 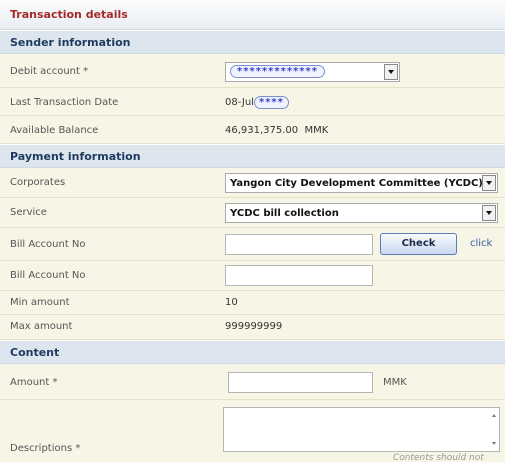 What do you see at coordinates (252, 352) in the screenshot?
I see `content-section-header: Content` at bounding box center [252, 352].